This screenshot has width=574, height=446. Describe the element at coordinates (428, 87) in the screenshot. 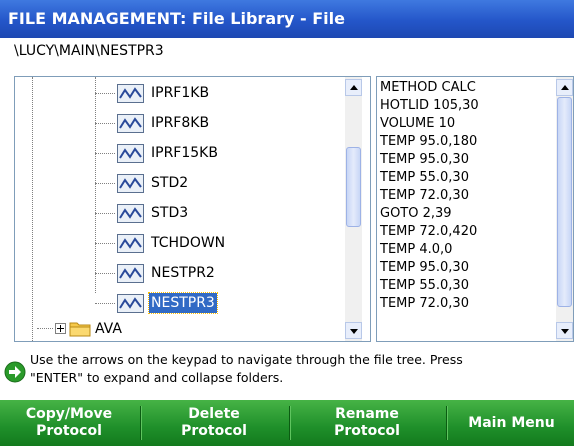

I see `protocol-line: METHOD CALC` at that location.